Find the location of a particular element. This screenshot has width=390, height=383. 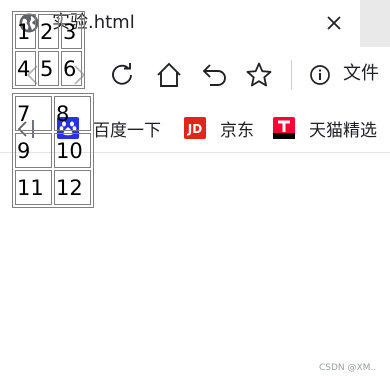

table-cell: 7 is located at coordinates (33, 113).